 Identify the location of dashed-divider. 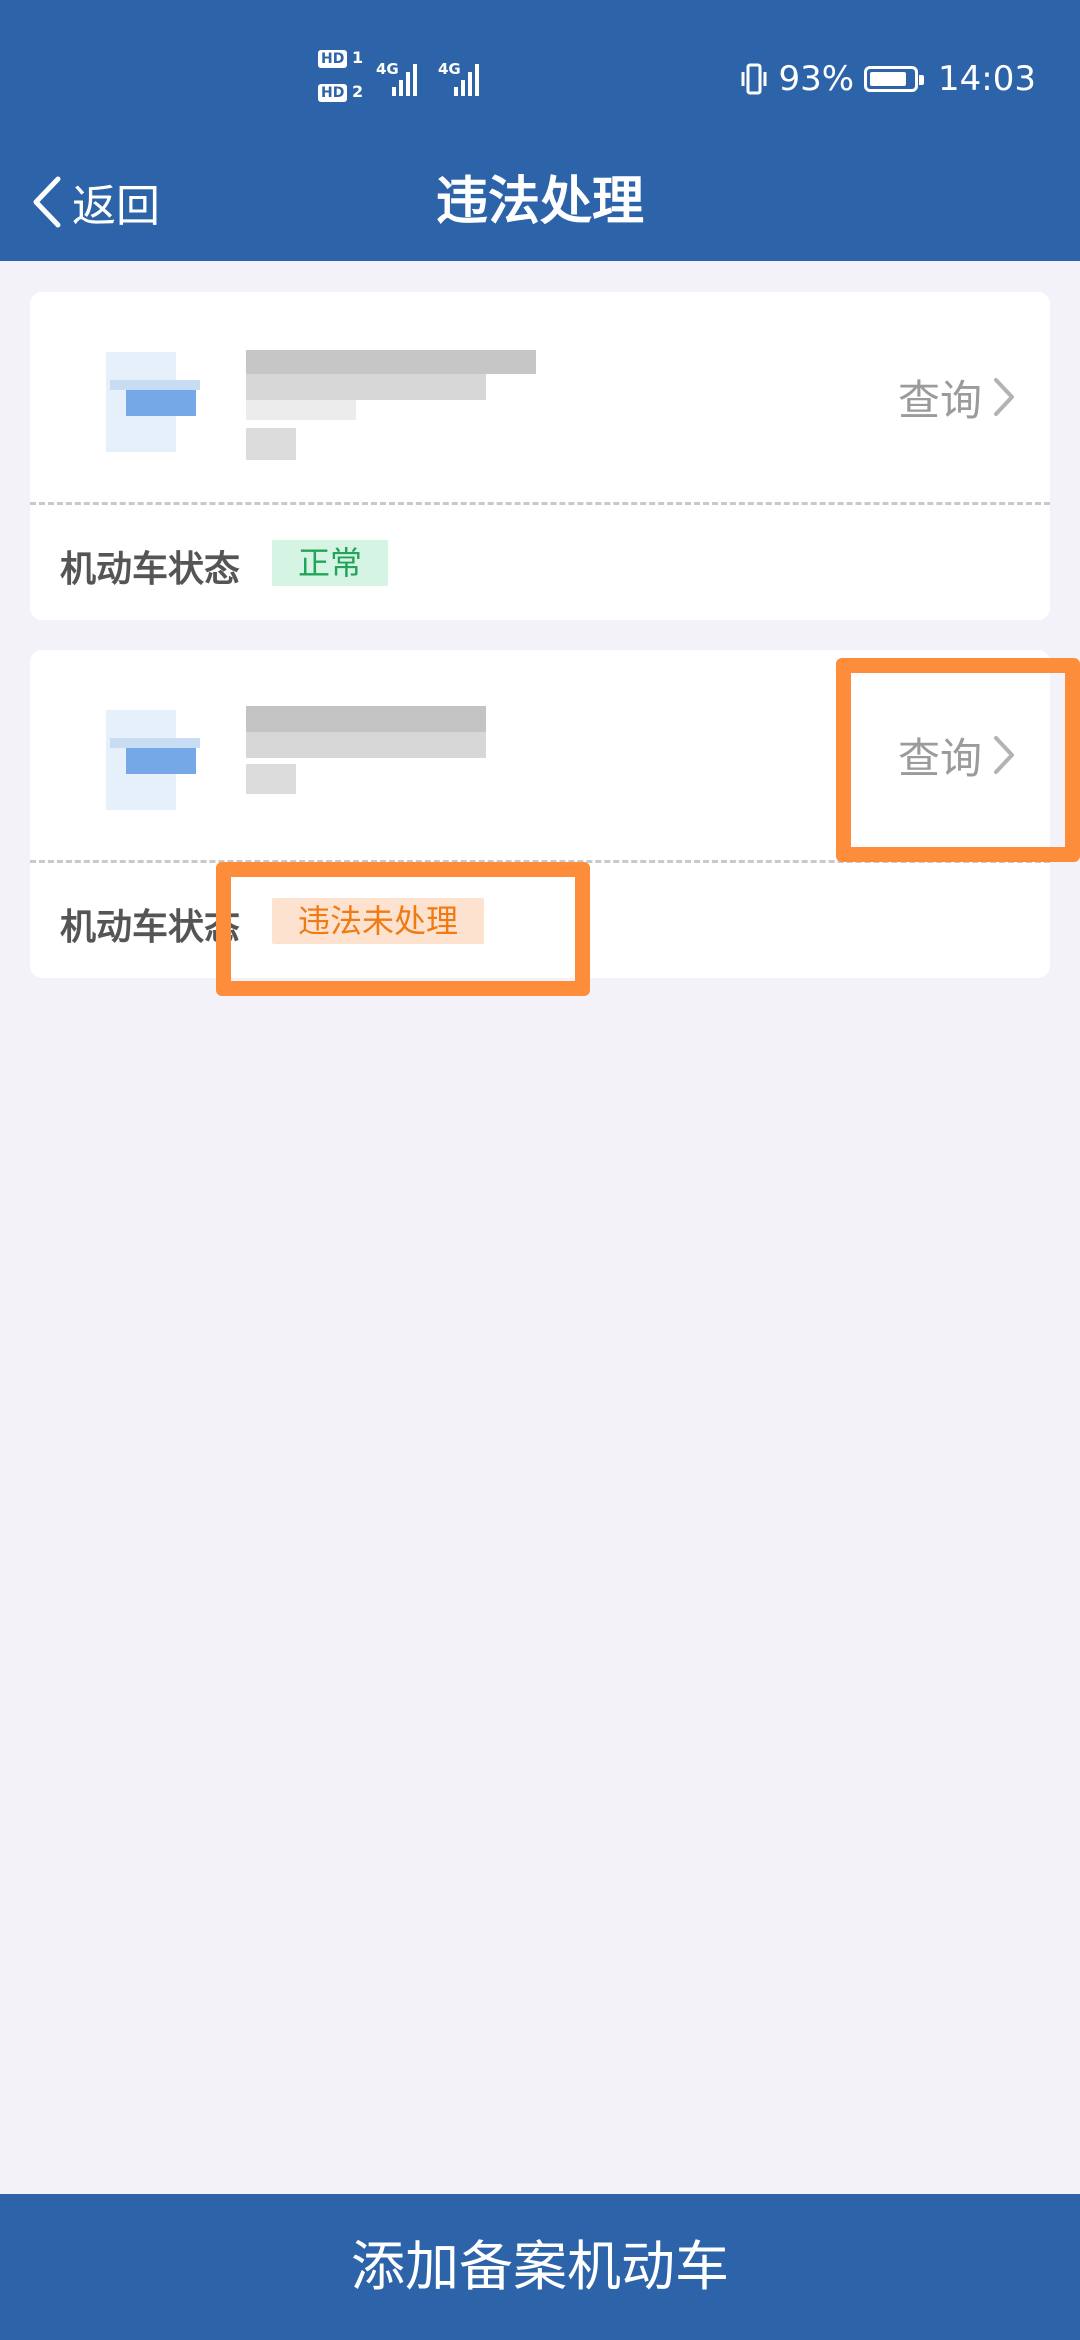
(540, 503).